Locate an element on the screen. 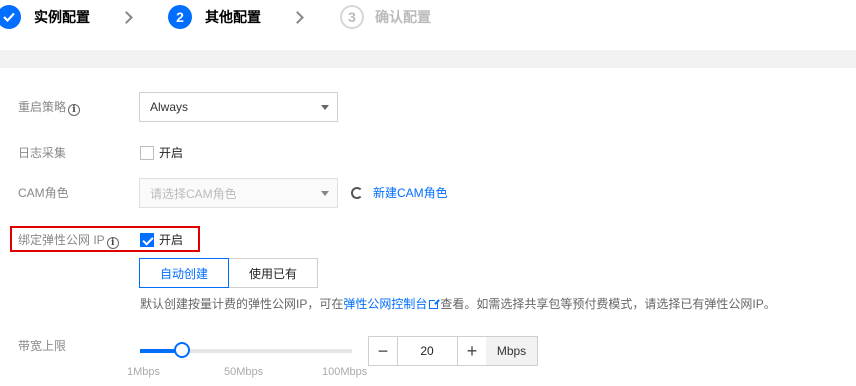  eip-label: 绑定弹性公网 IP i is located at coordinates (68, 240).